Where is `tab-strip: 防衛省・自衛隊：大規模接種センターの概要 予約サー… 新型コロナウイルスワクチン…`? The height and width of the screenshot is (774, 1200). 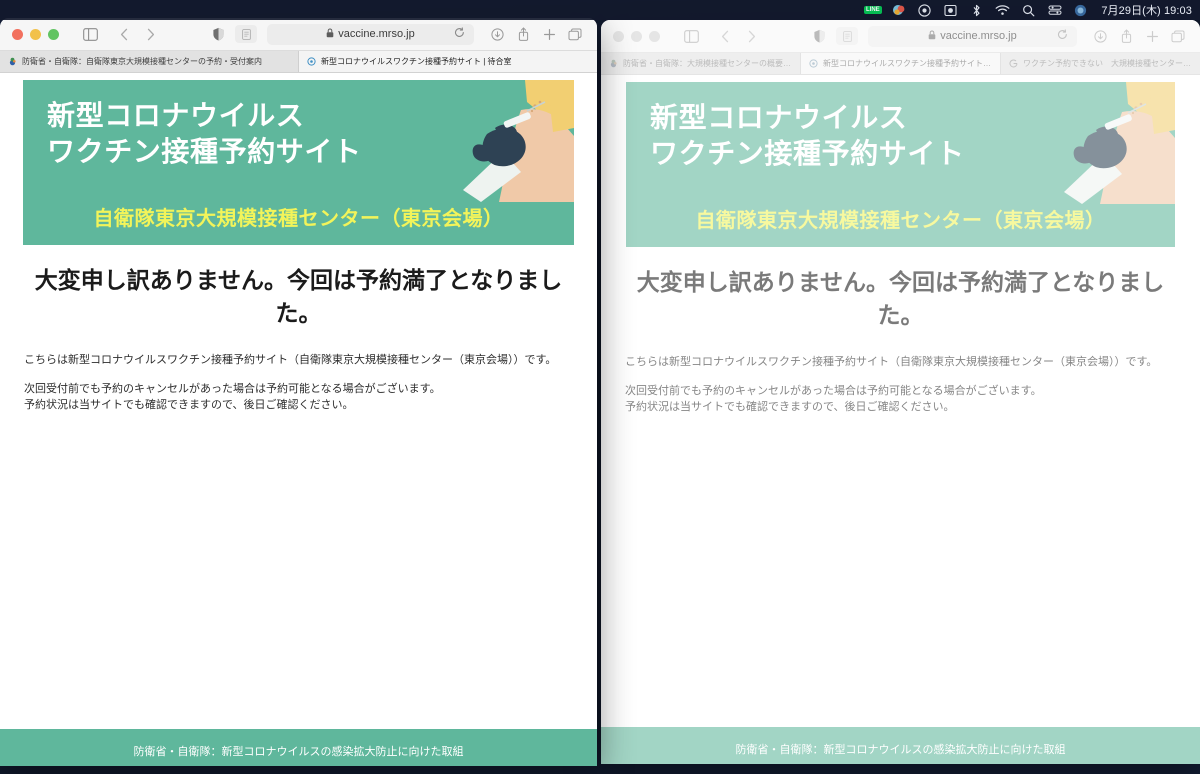 tab-strip: 防衛省・自衛隊：大規模接種センターの概要 予約サー… 新型コロナウイルスワクチン… is located at coordinates (900, 64).